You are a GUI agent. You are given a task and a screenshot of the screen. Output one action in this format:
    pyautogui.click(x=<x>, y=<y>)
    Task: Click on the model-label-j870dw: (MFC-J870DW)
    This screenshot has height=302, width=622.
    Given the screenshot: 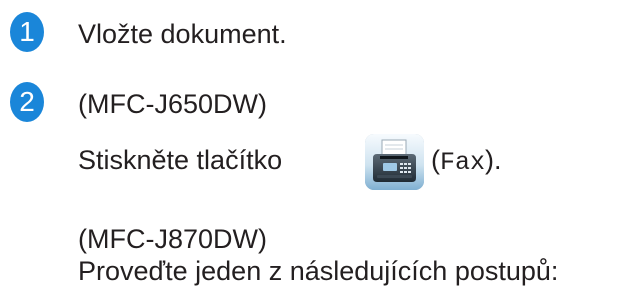 What is the action you would take?
    pyautogui.click(x=172, y=239)
    